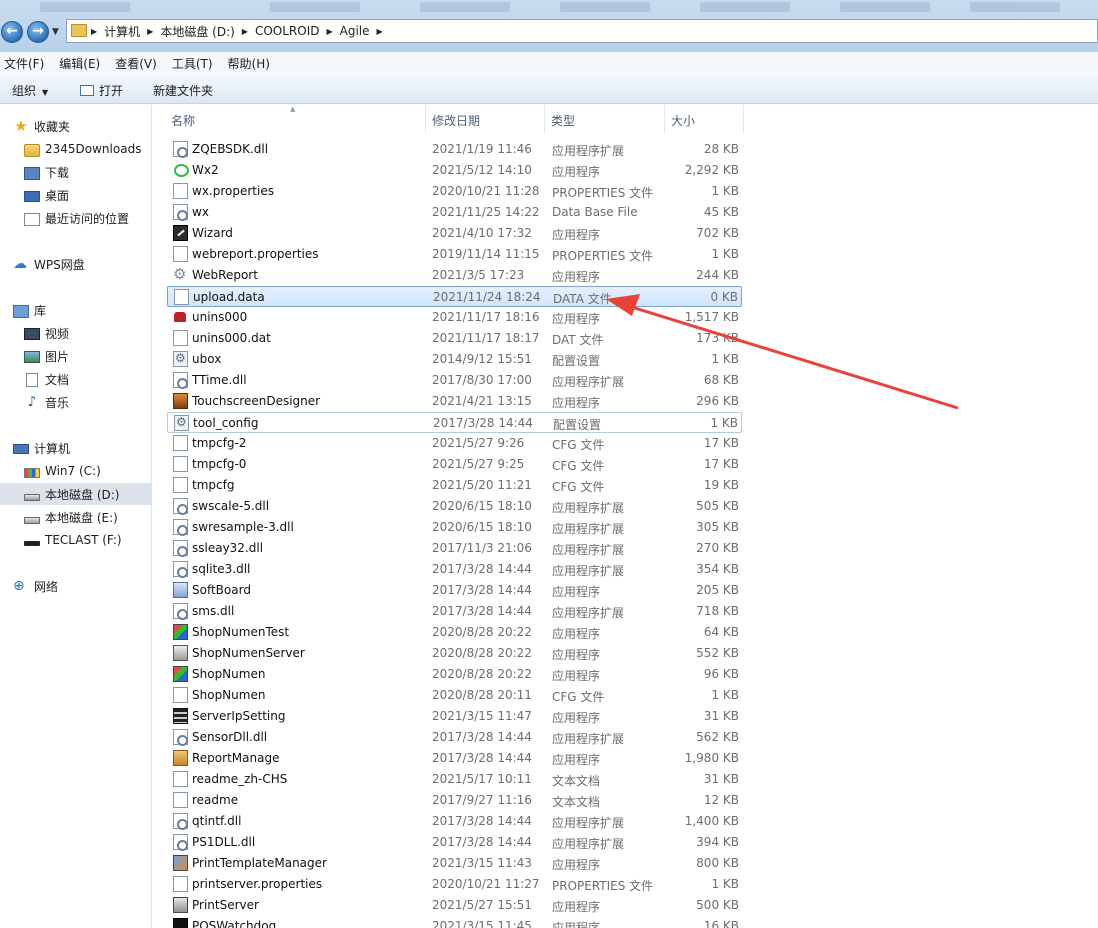  I want to click on forward-button: →, so click(38, 32).